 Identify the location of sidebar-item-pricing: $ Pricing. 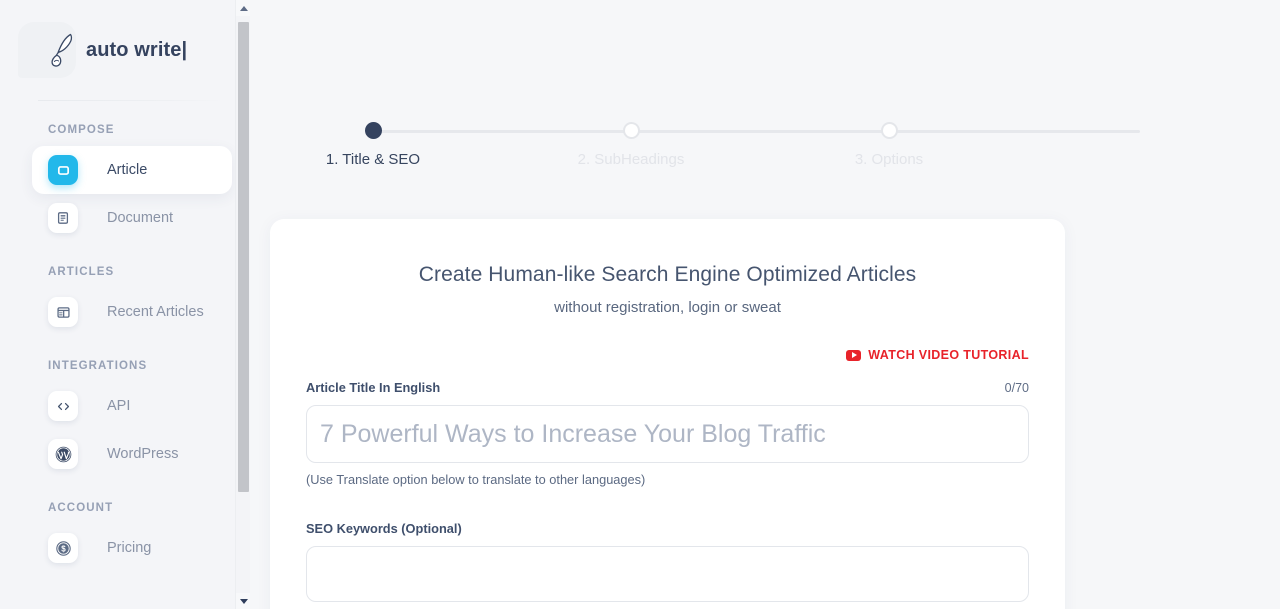
(132, 548).